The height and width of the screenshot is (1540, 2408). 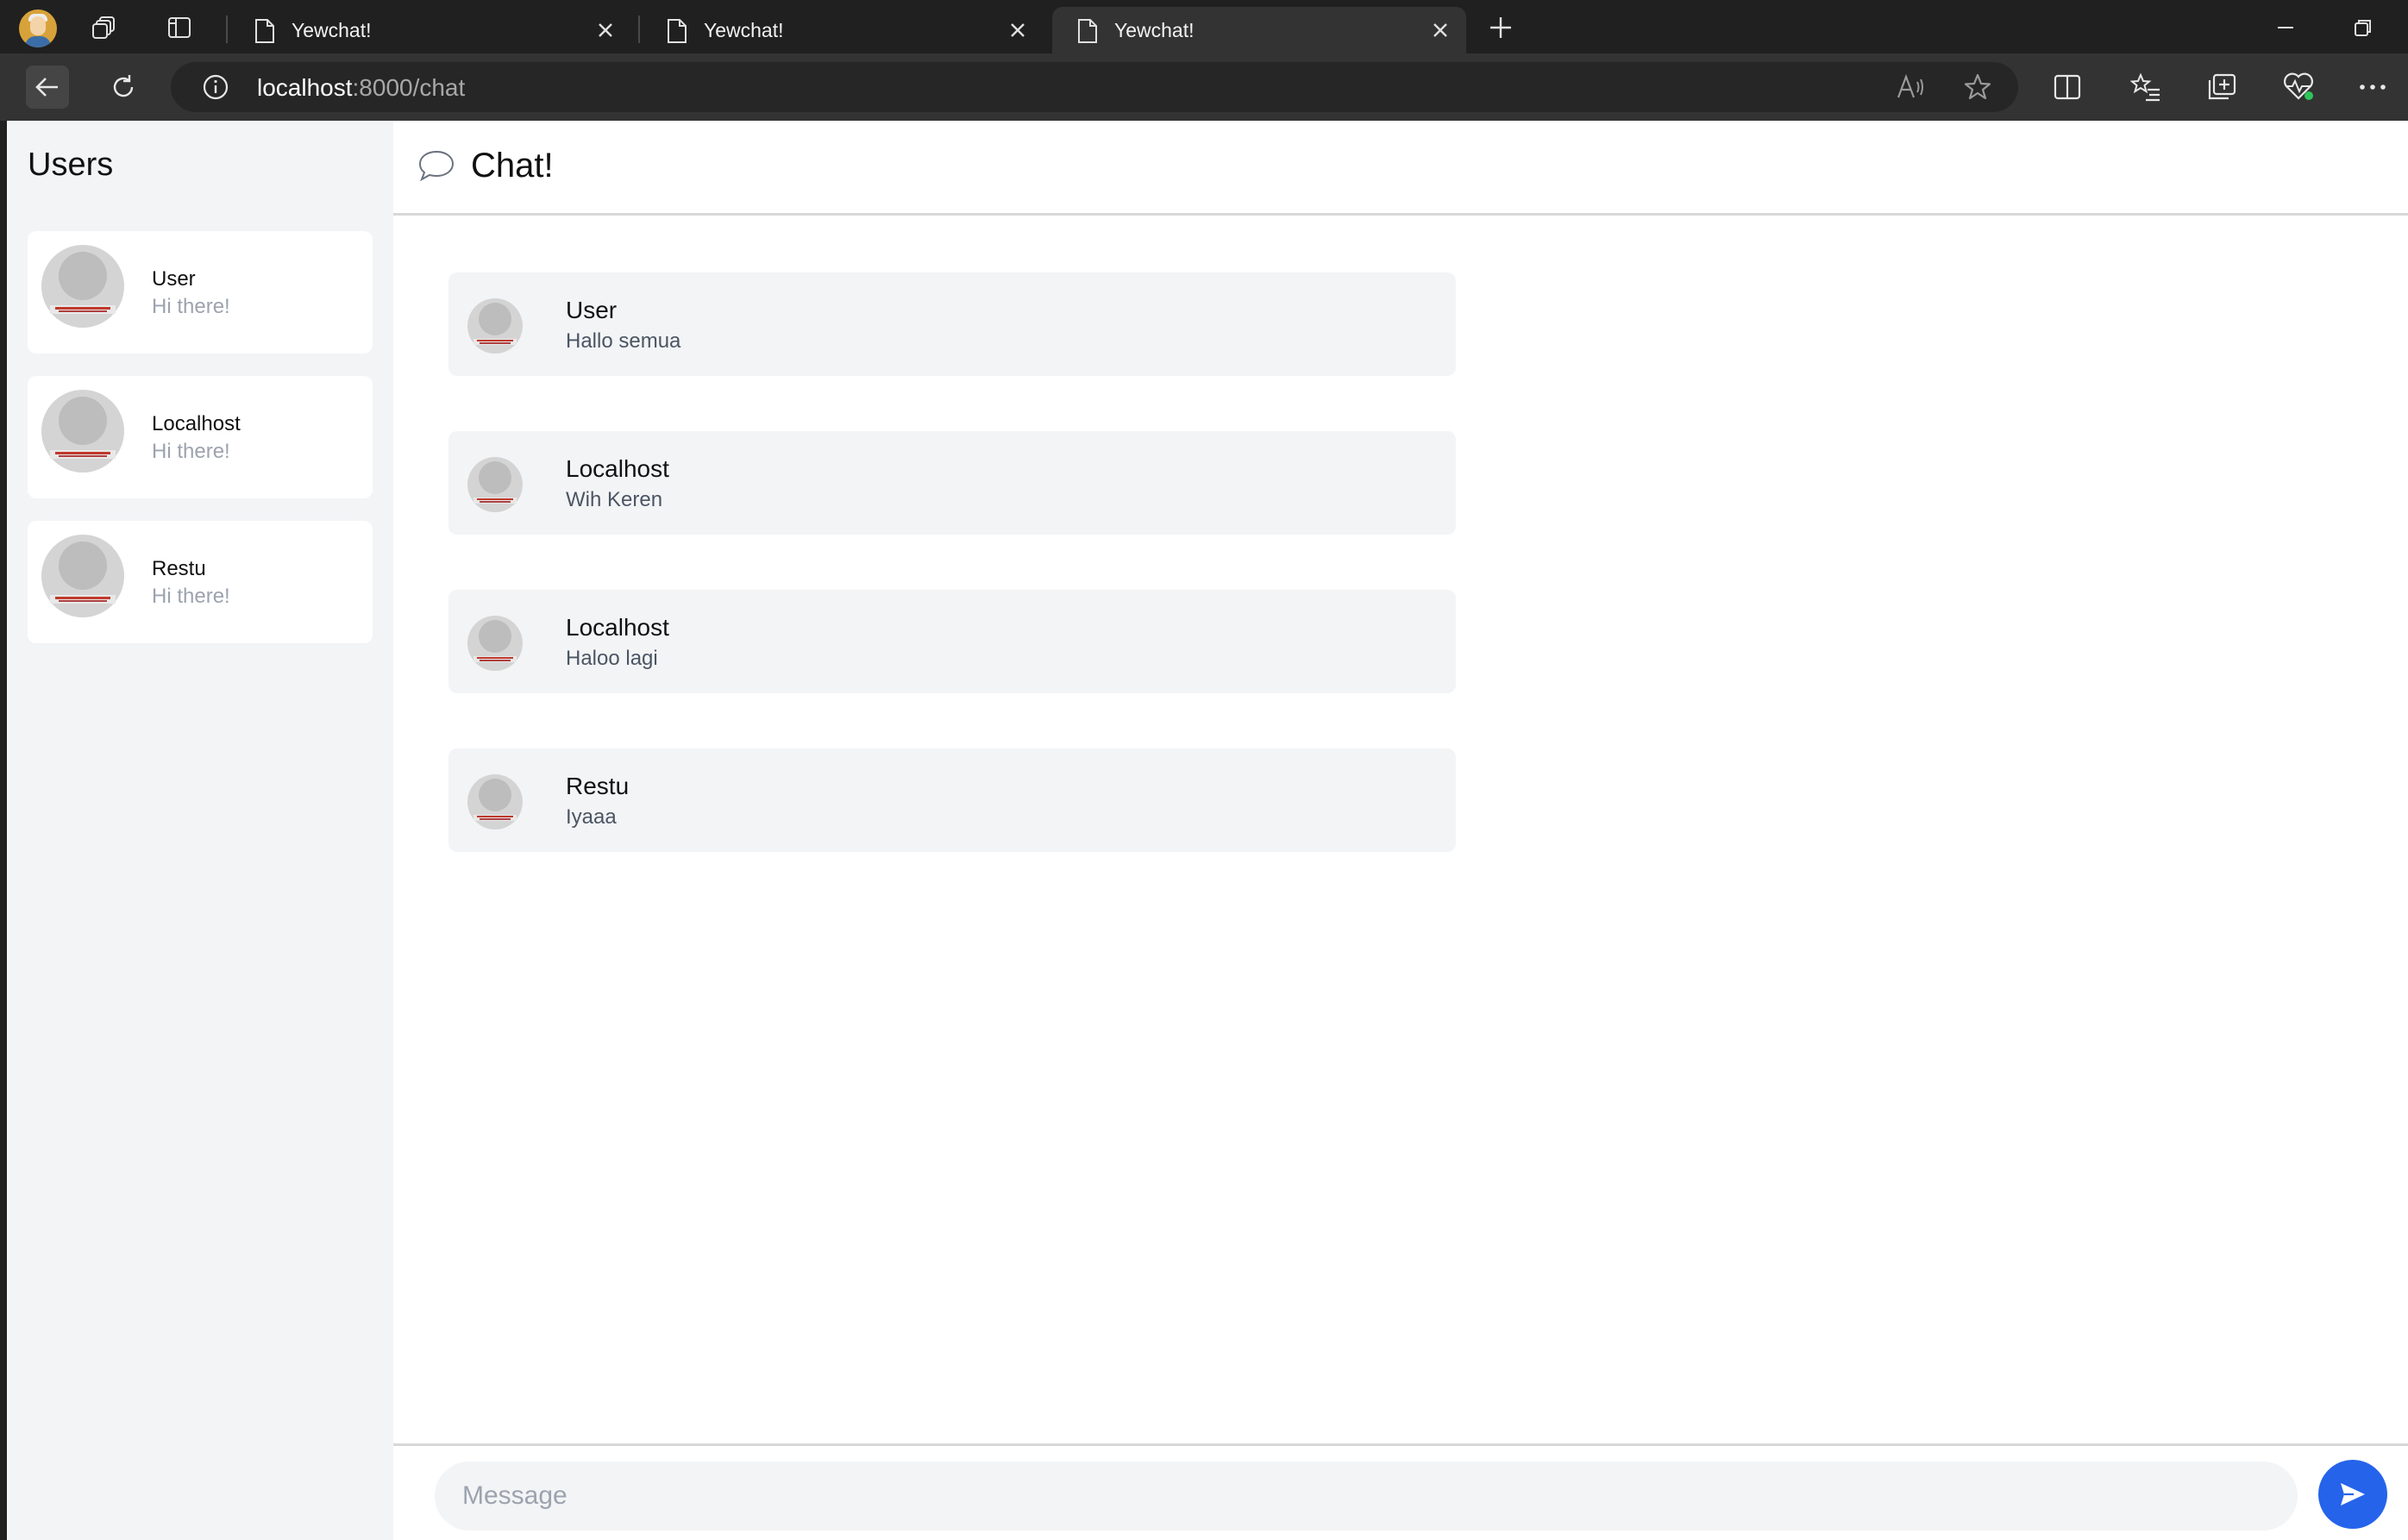 I want to click on tab-3-active: Yewchat!, so click(x=1259, y=30).